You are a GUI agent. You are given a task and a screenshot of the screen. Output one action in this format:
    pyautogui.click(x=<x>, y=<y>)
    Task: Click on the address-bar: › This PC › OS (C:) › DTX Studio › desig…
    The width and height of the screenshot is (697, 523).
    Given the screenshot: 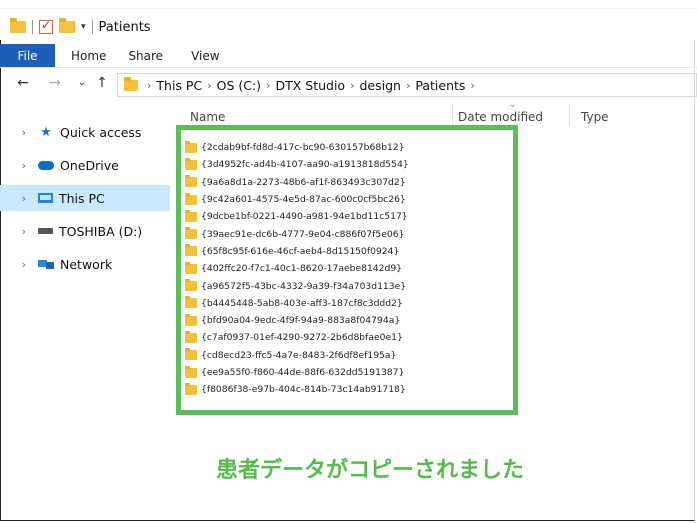 What is the action you would take?
    pyautogui.click(x=407, y=85)
    